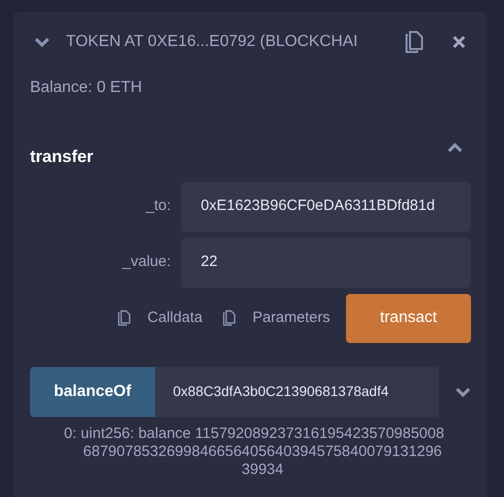  I want to click on result-index: 0:, so click(70, 434).